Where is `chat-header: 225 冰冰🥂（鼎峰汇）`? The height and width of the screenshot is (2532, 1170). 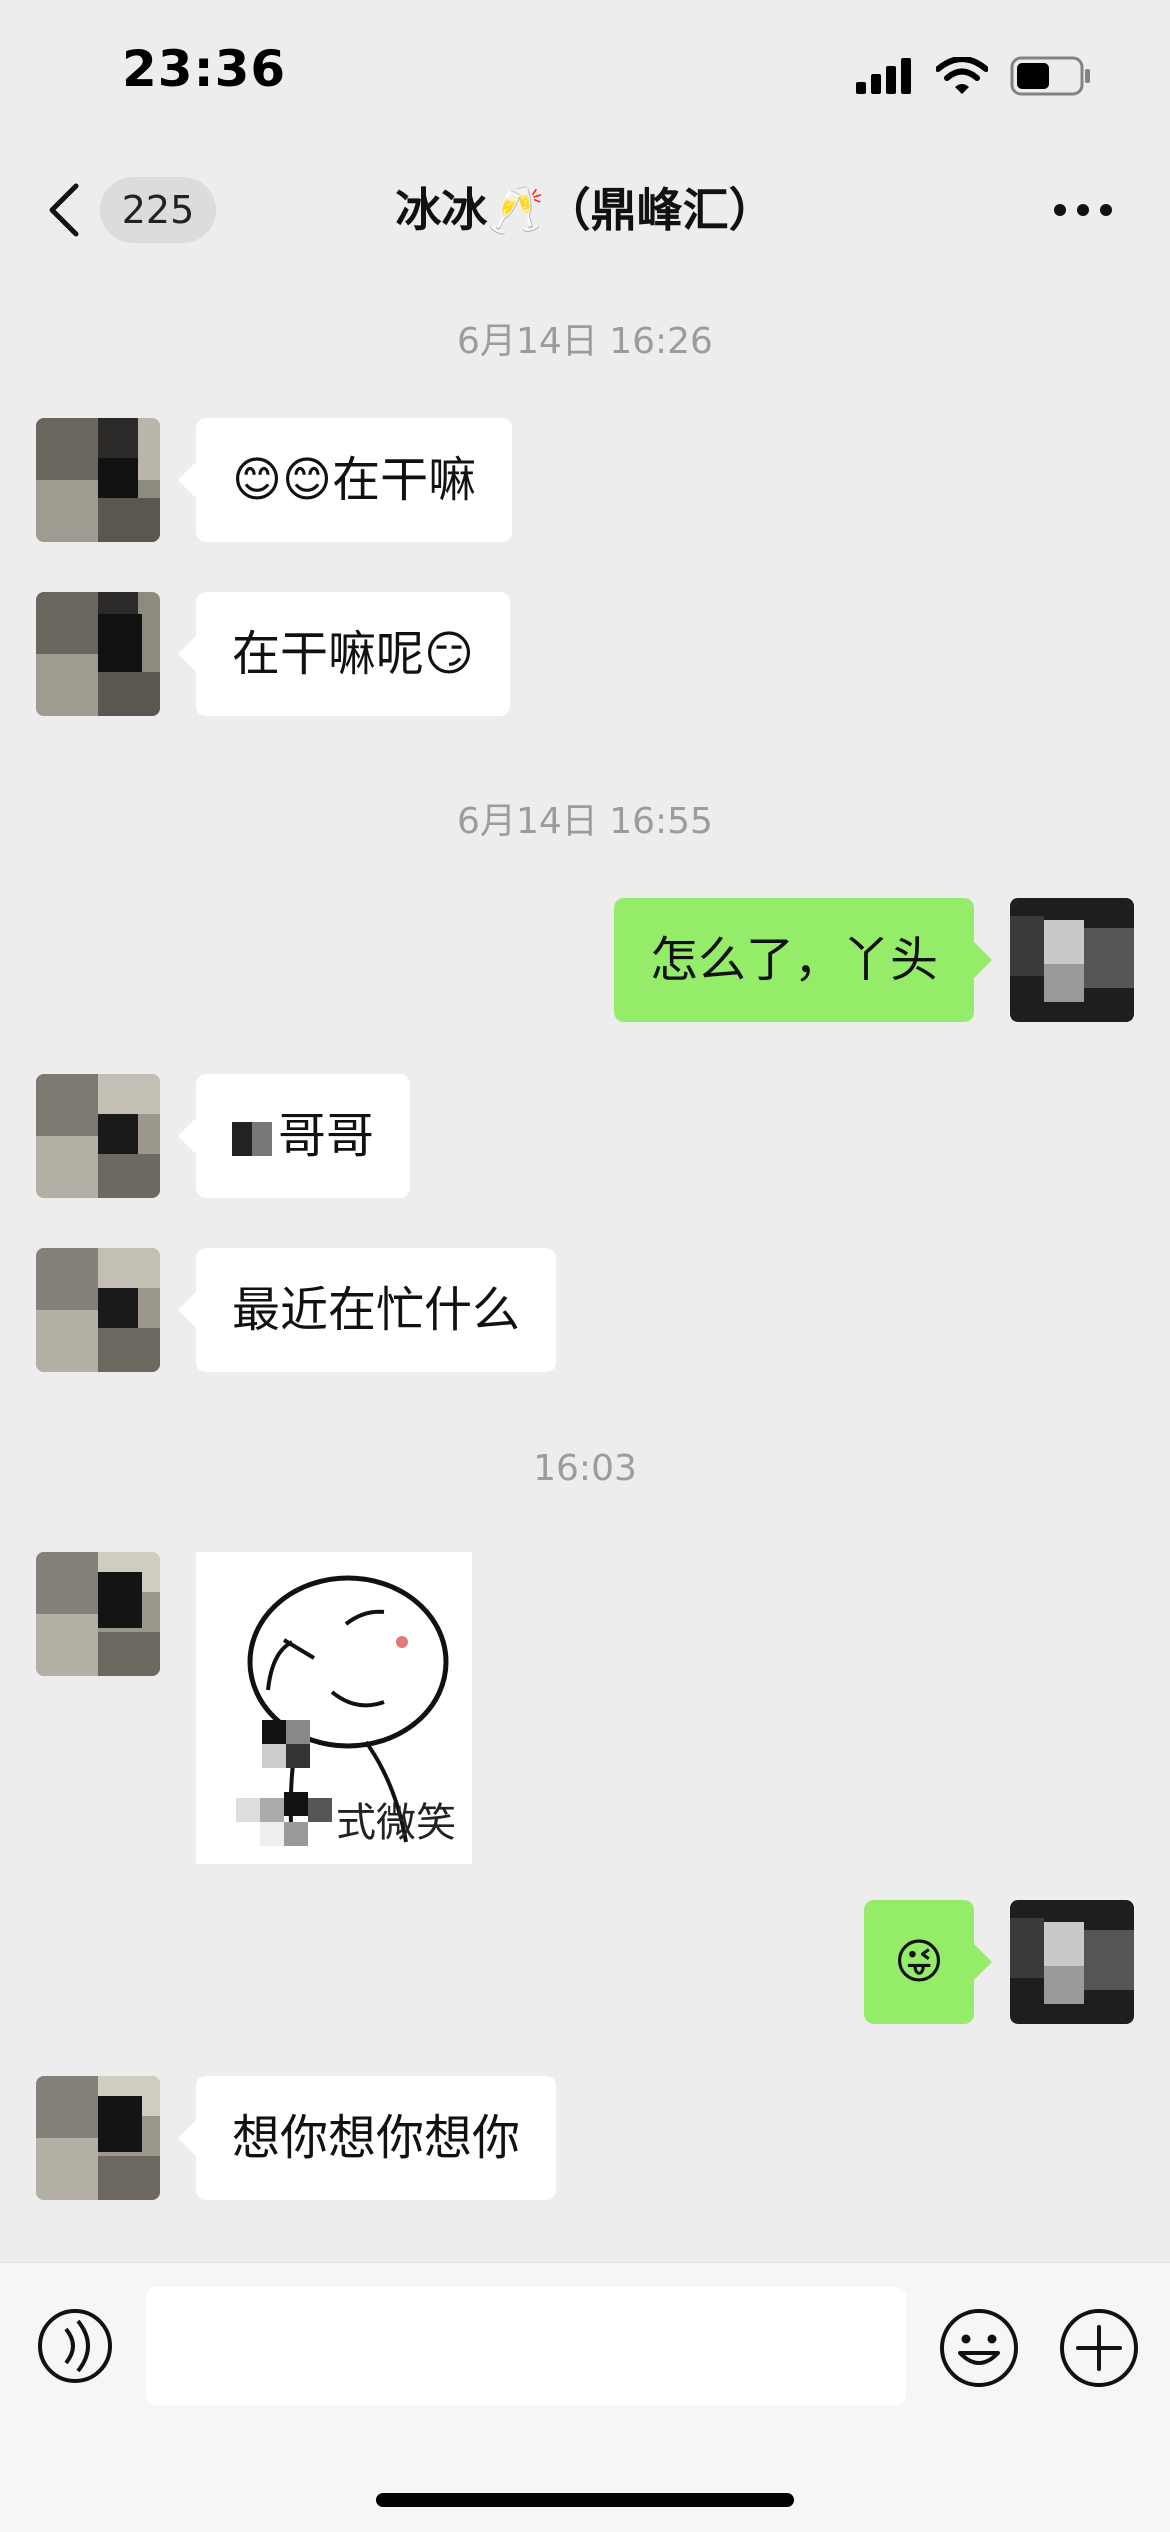 chat-header: 225 冰冰🥂（鼎峰汇） is located at coordinates (585, 210).